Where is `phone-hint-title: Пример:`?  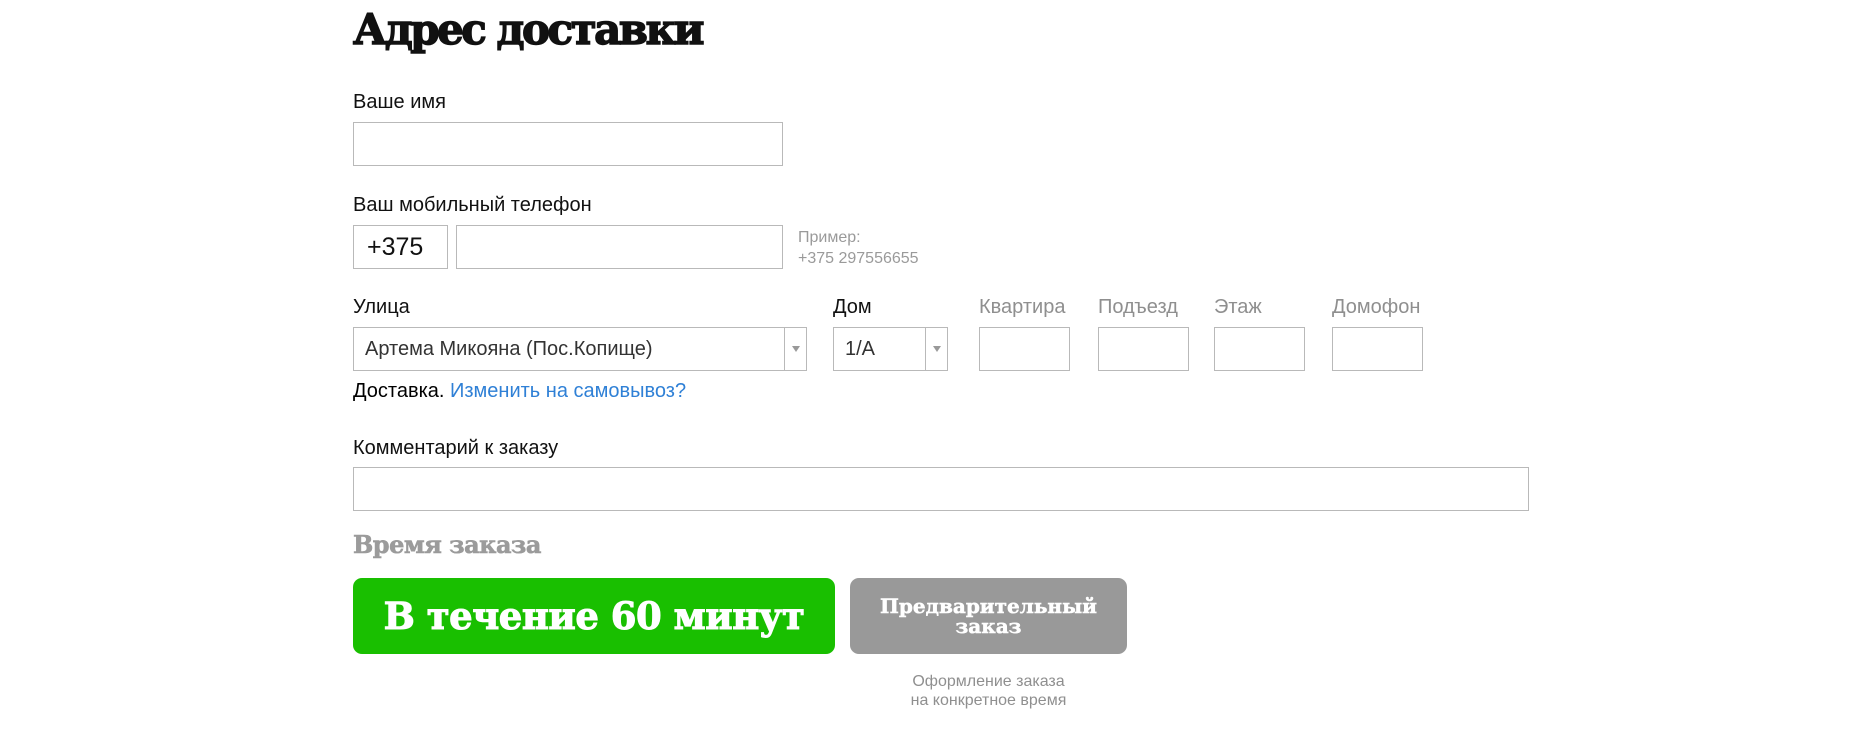
phone-hint-title: Пример: is located at coordinates (829, 237).